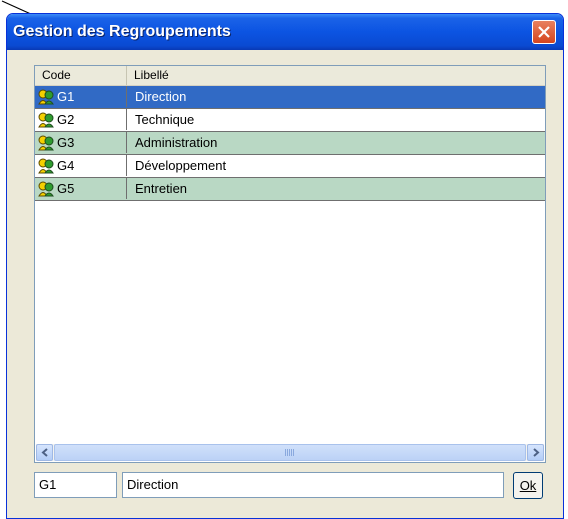  What do you see at coordinates (313, 485) in the screenshot?
I see `libelle-field: Direction` at bounding box center [313, 485].